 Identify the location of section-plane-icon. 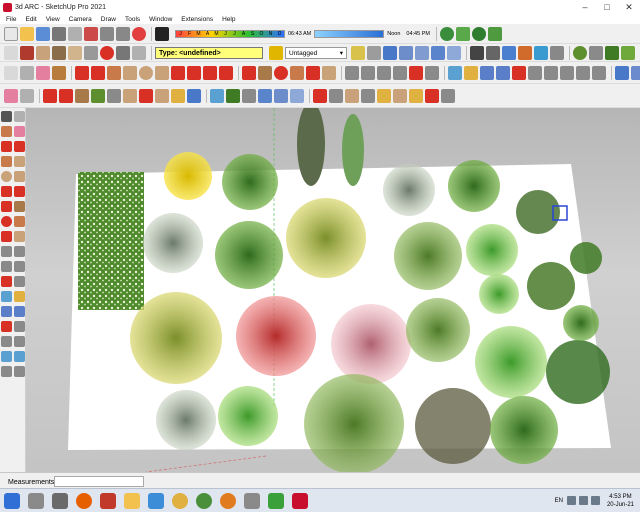
(6, 356).